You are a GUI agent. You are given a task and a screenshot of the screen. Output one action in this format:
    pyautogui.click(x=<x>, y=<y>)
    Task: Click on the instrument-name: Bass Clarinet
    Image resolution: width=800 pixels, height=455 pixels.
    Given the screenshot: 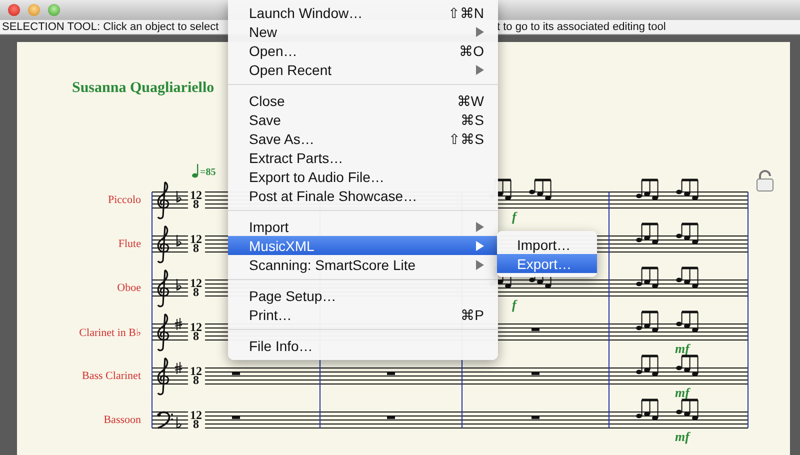 What is the action you would take?
    pyautogui.click(x=111, y=376)
    